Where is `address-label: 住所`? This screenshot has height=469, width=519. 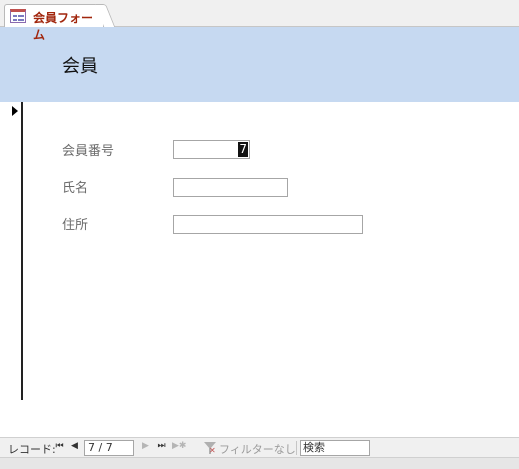
address-label: 住所 is located at coordinates (75, 225).